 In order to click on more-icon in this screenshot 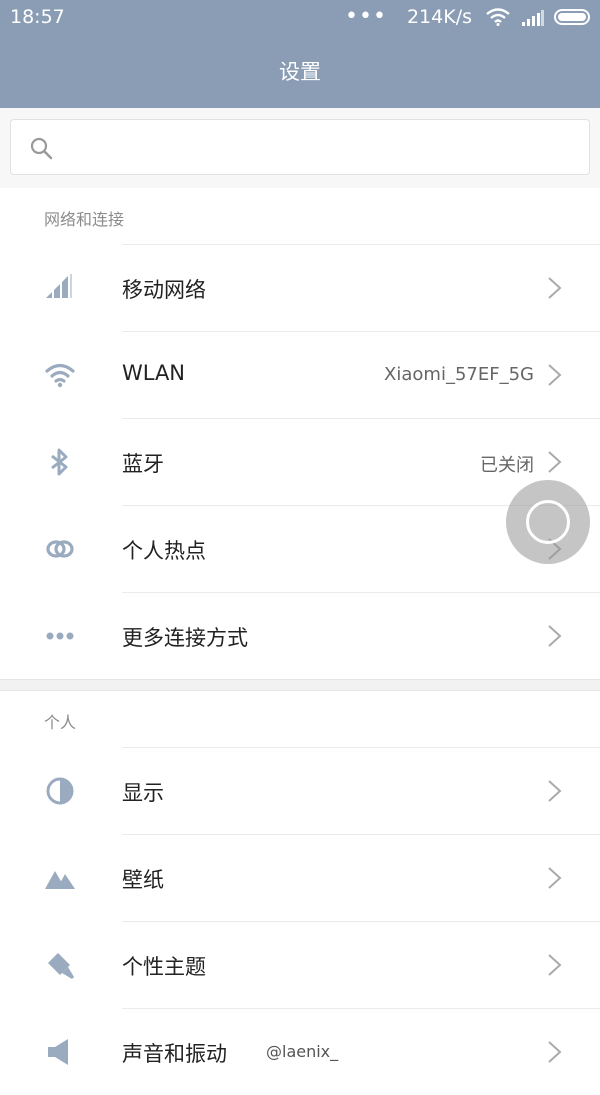, I will do `click(60, 636)`.